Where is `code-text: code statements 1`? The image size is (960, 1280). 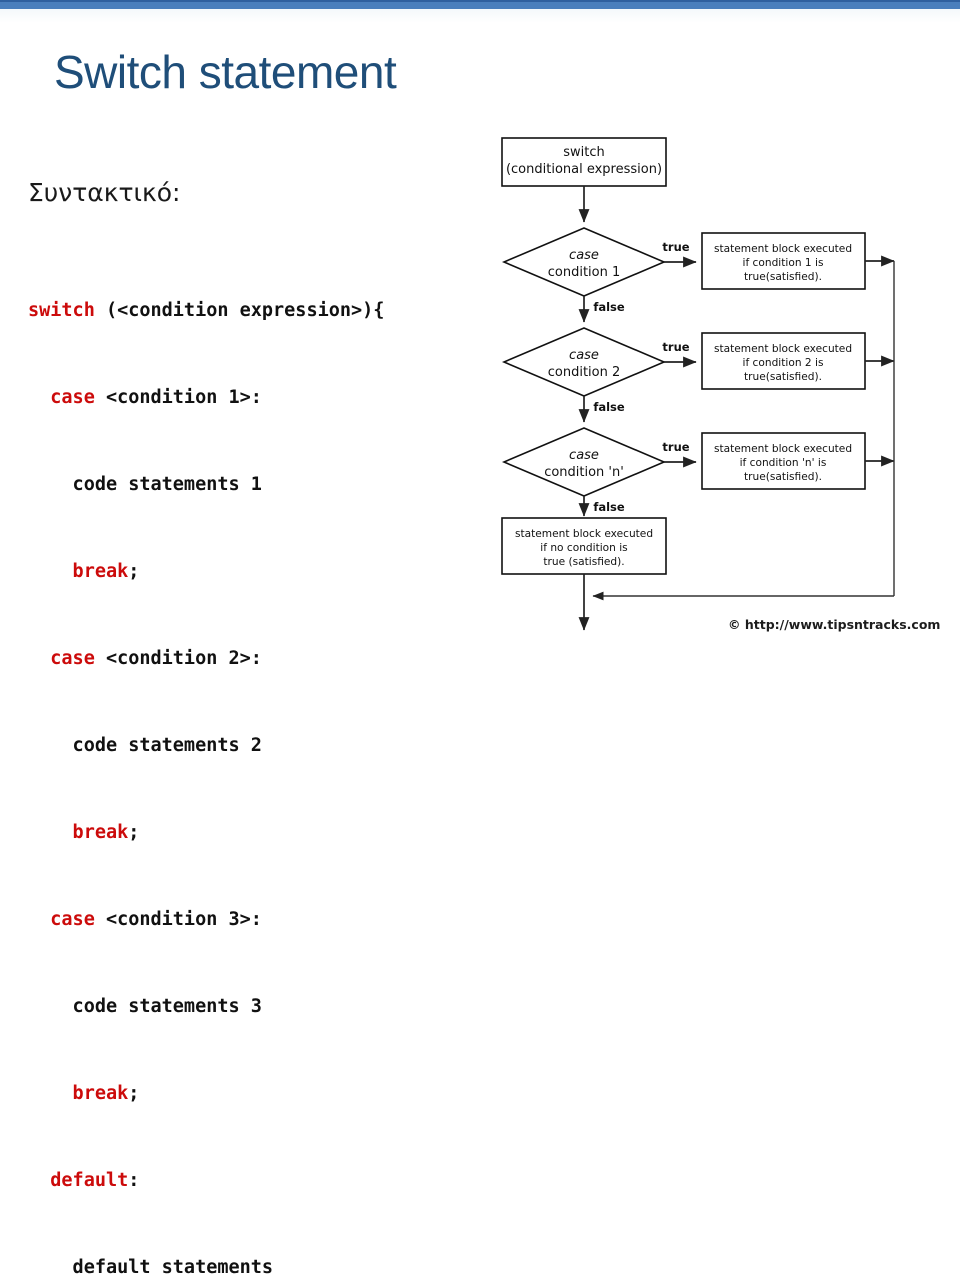
code-text: code statements 1 is located at coordinates (145, 484).